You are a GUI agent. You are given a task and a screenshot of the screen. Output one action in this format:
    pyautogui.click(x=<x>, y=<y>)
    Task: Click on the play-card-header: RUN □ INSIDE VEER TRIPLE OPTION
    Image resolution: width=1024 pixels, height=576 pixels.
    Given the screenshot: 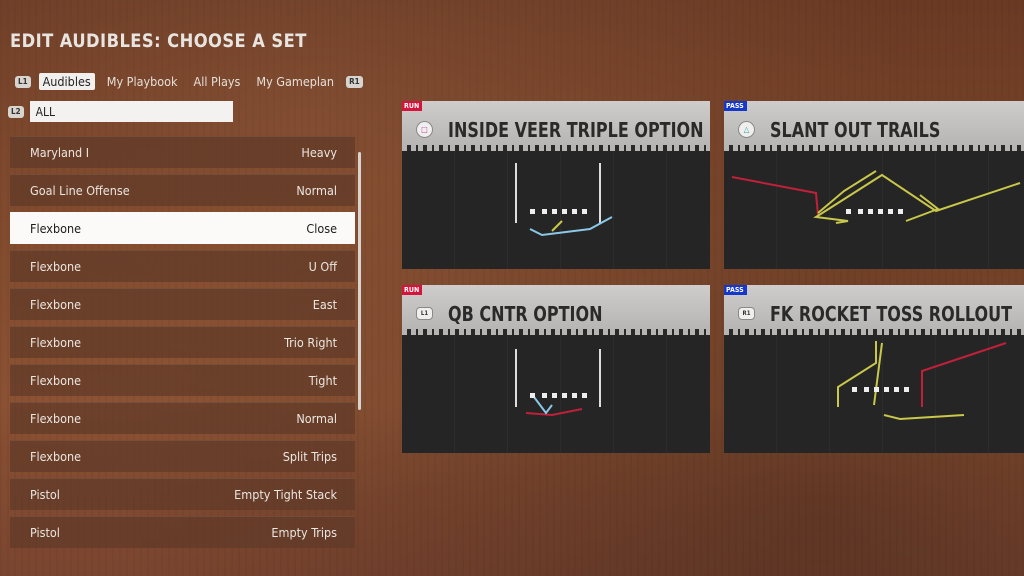 What is the action you would take?
    pyautogui.click(x=556, y=126)
    